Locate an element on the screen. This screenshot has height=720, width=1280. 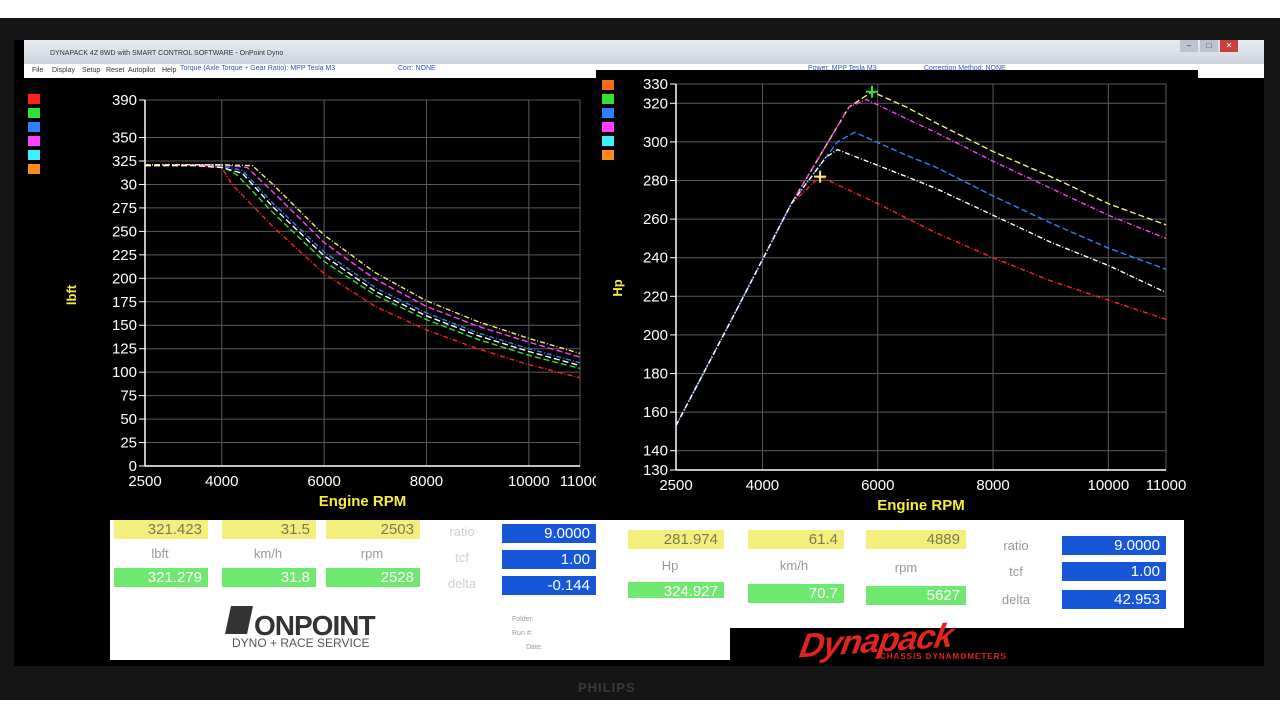
power-y-axis-label: Hp is located at coordinates (617, 287).